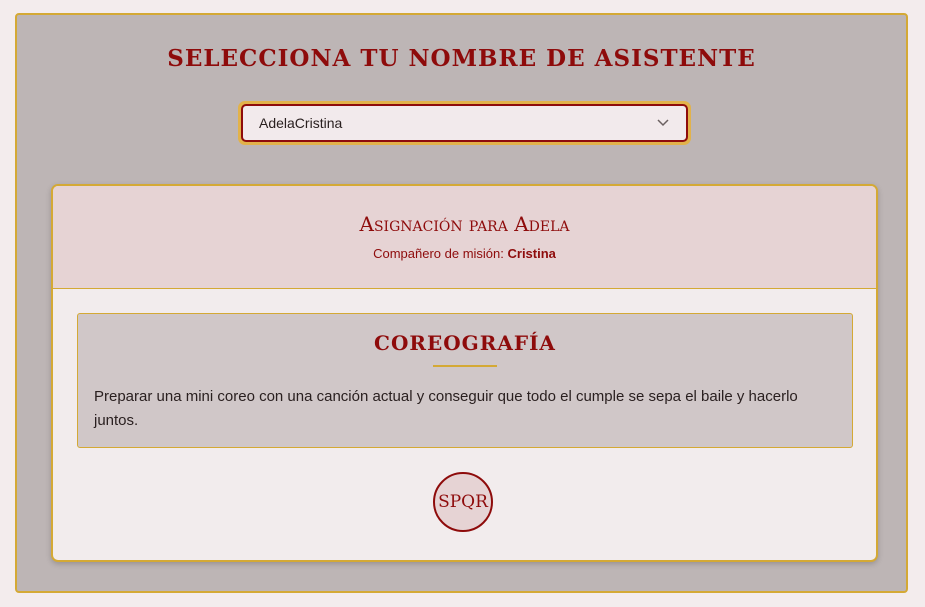  I want to click on partner-line: Compañero de misión: Cristina, so click(464, 253).